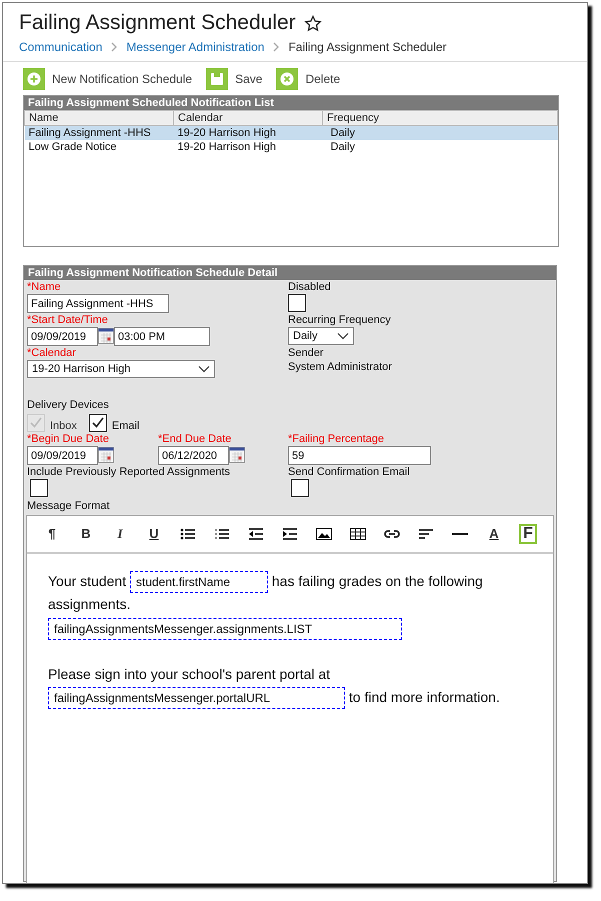 The image size is (601, 901). I want to click on star-icon, so click(313, 23).